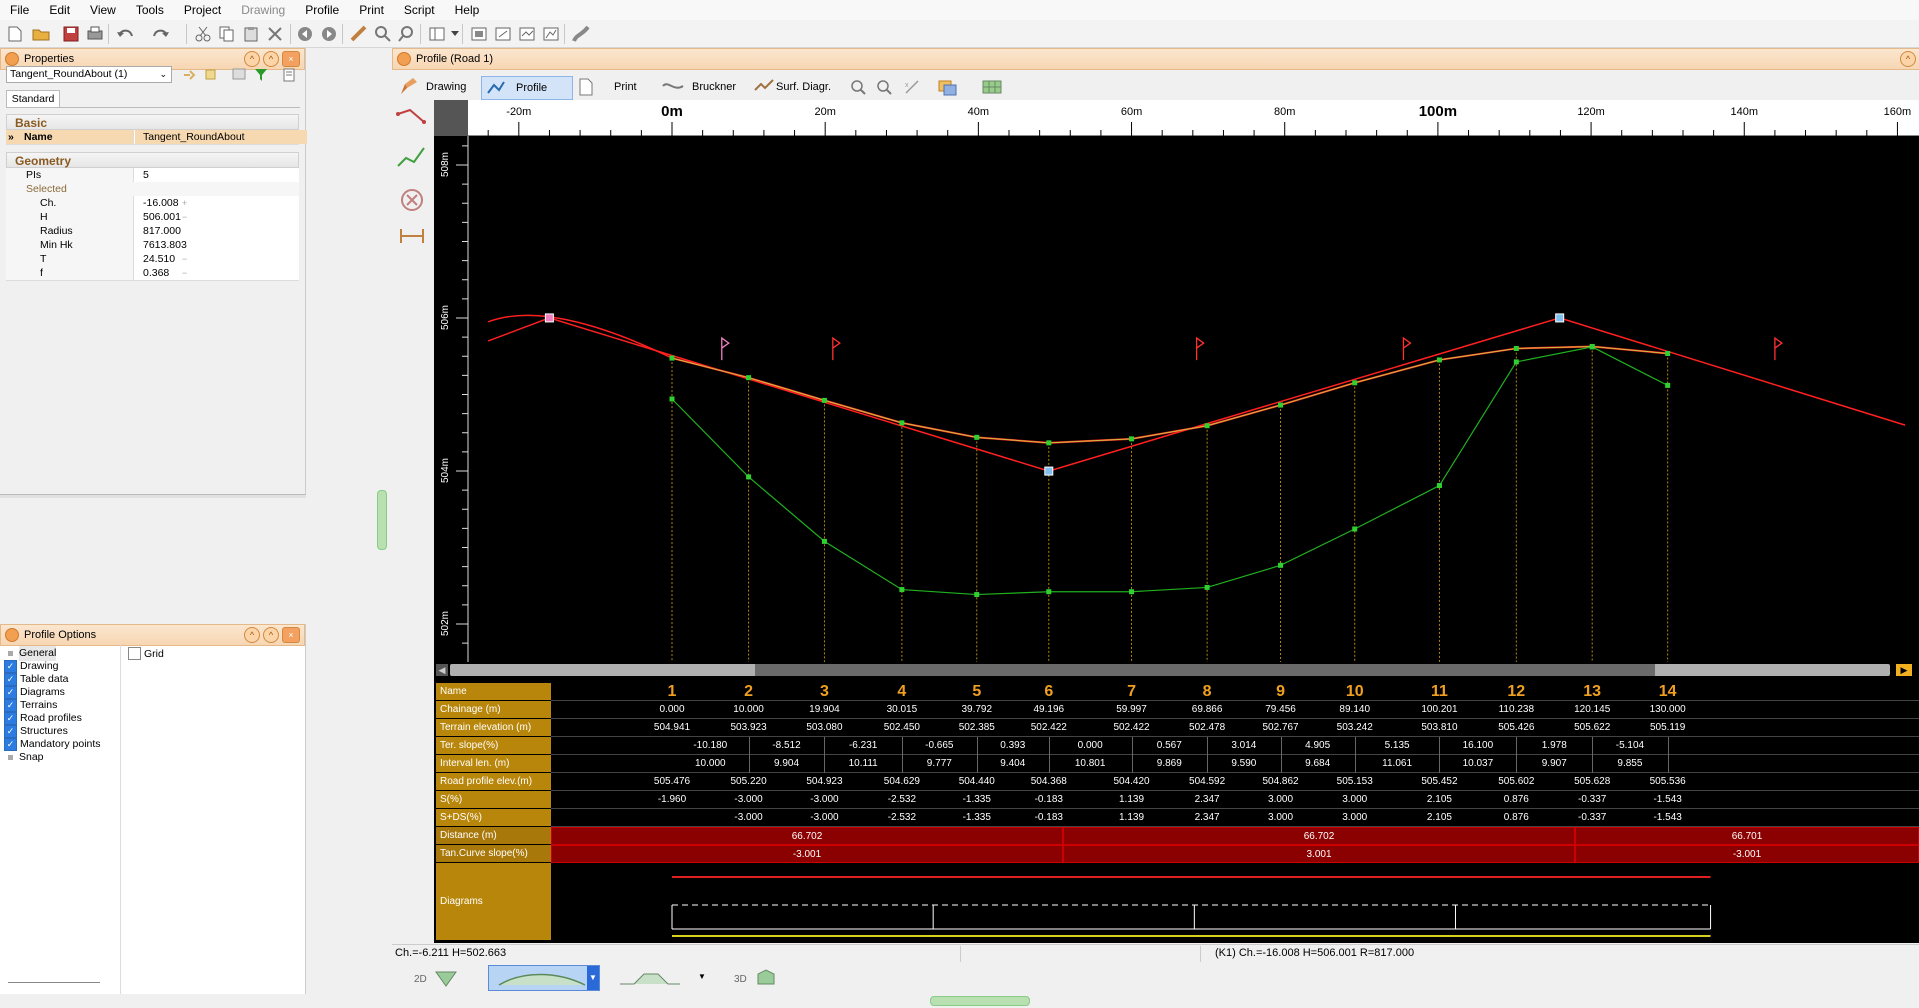 The height and width of the screenshot is (1008, 1919). What do you see at coordinates (1592, 692) in the screenshot?
I see `station-number: 13` at bounding box center [1592, 692].